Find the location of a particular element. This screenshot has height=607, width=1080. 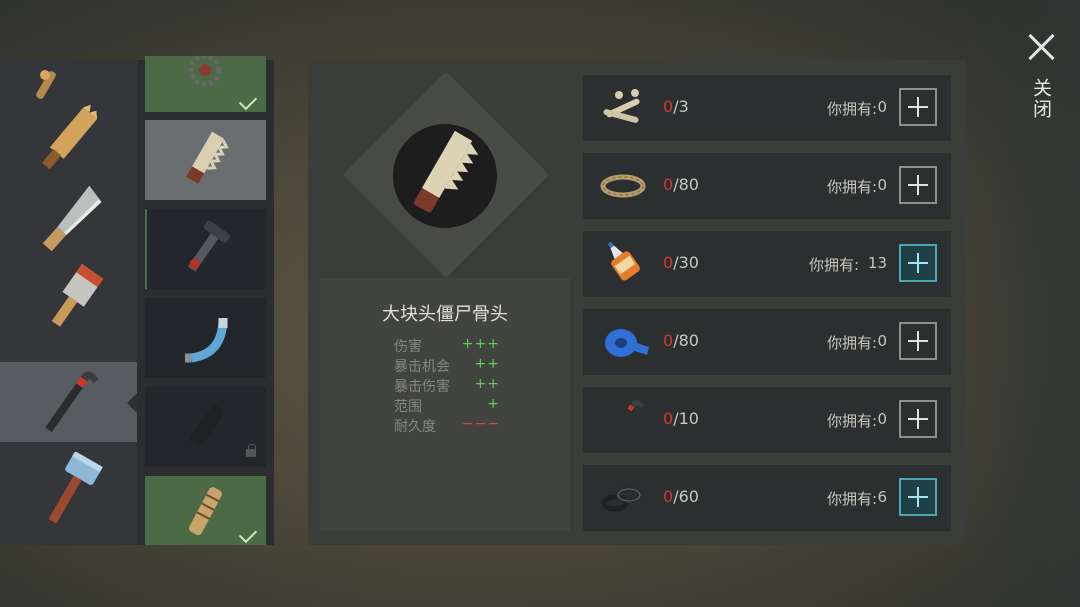

stat-name: 伤害 is located at coordinates (408, 347).